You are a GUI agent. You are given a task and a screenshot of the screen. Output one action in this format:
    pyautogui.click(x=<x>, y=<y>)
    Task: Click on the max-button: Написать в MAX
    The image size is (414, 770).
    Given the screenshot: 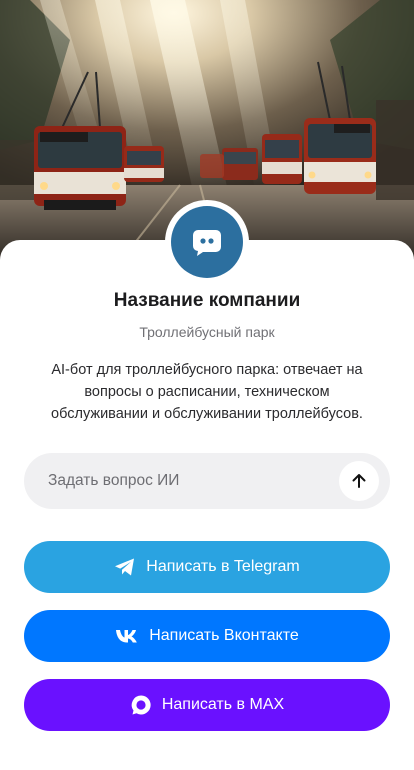 What is the action you would take?
    pyautogui.click(x=207, y=705)
    